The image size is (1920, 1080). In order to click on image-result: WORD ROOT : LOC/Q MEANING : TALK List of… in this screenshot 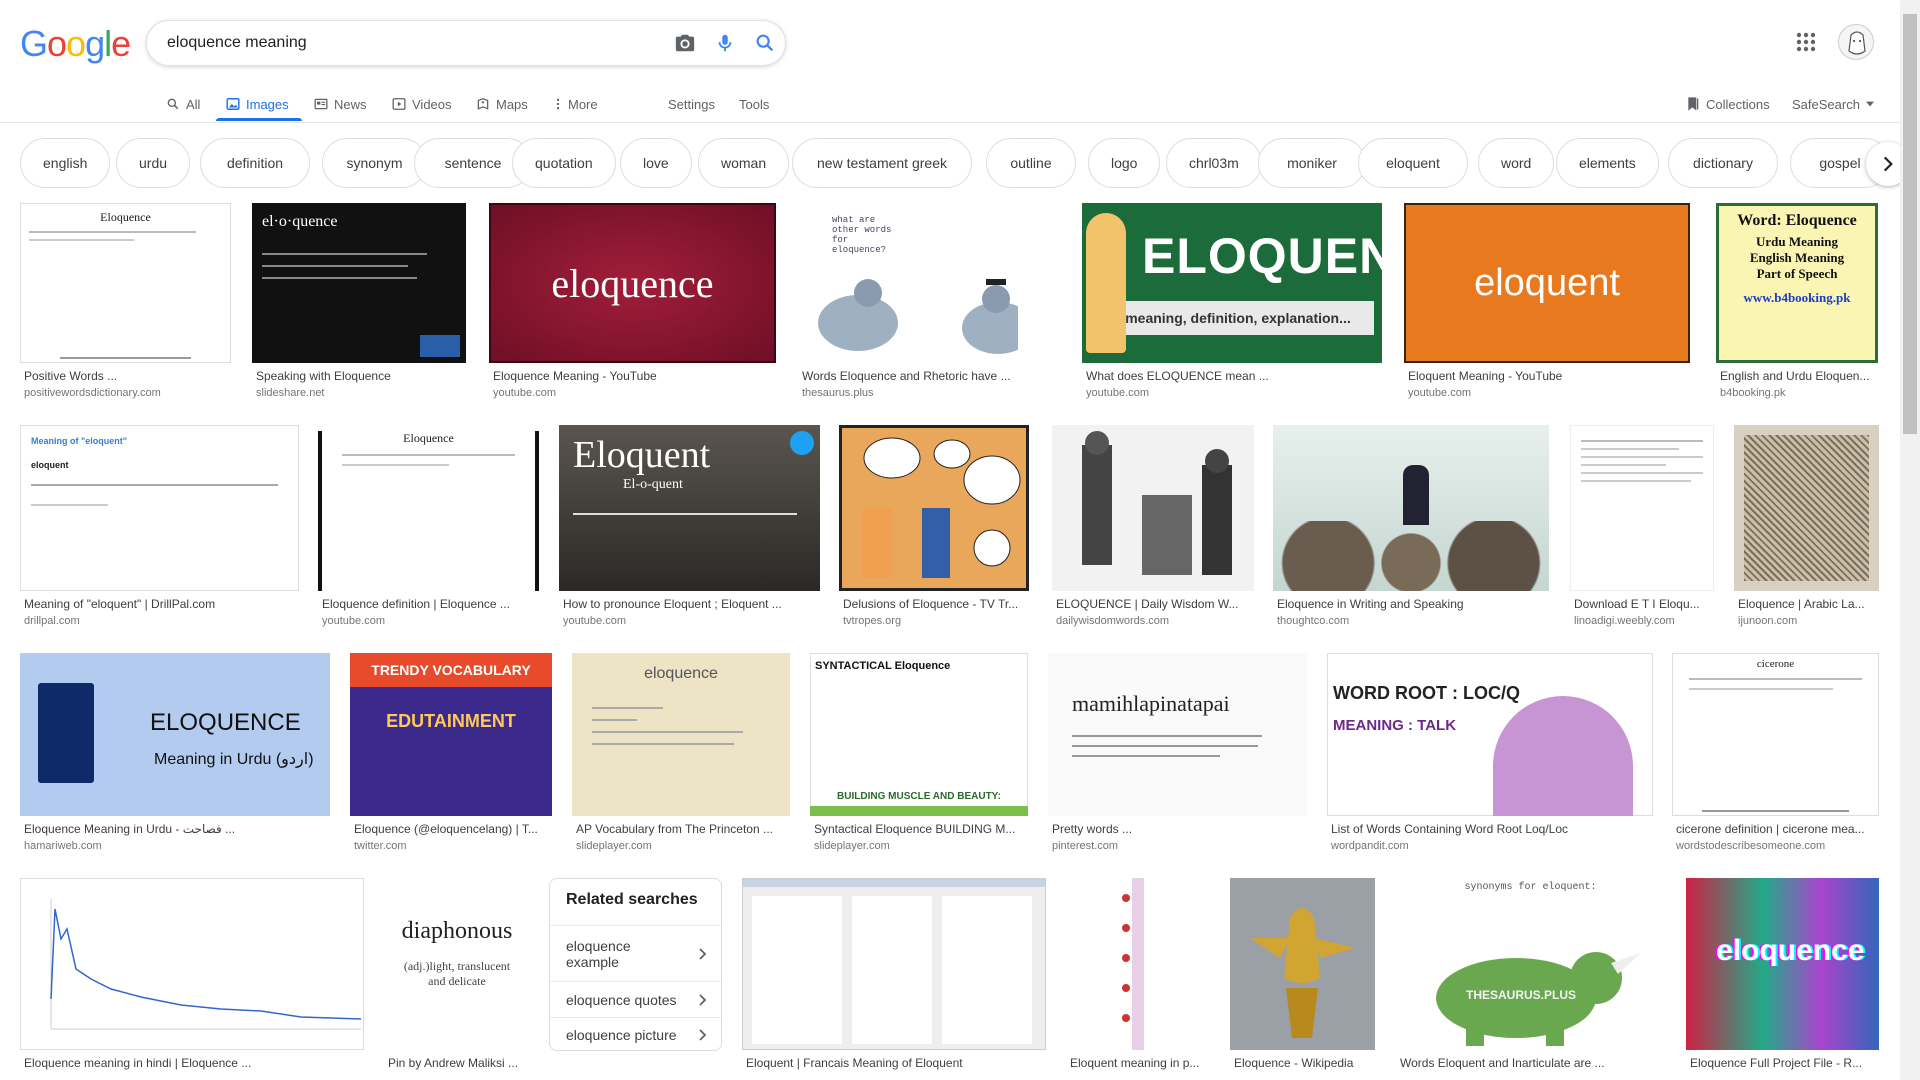, I will do `click(1490, 755)`.